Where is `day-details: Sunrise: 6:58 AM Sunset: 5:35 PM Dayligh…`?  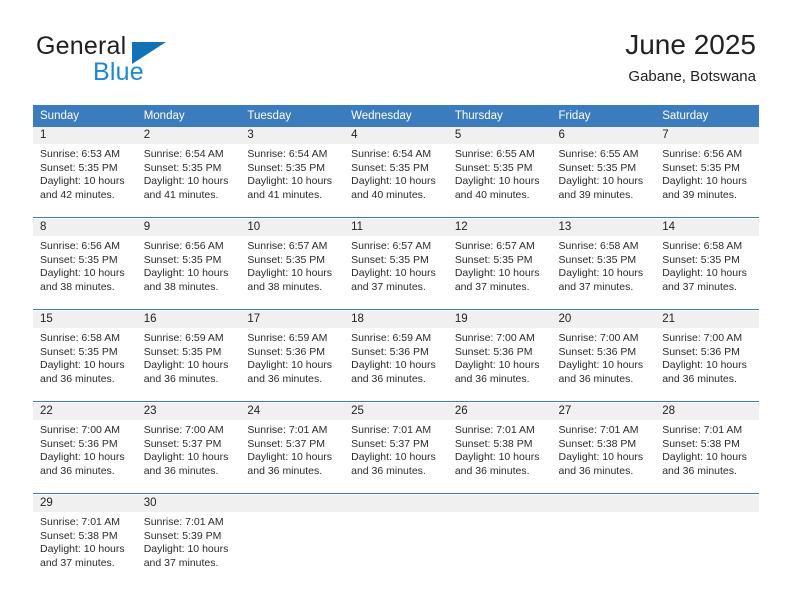 day-details: Sunrise: 6:58 AM Sunset: 5:35 PM Dayligh… is located at coordinates (604, 265).